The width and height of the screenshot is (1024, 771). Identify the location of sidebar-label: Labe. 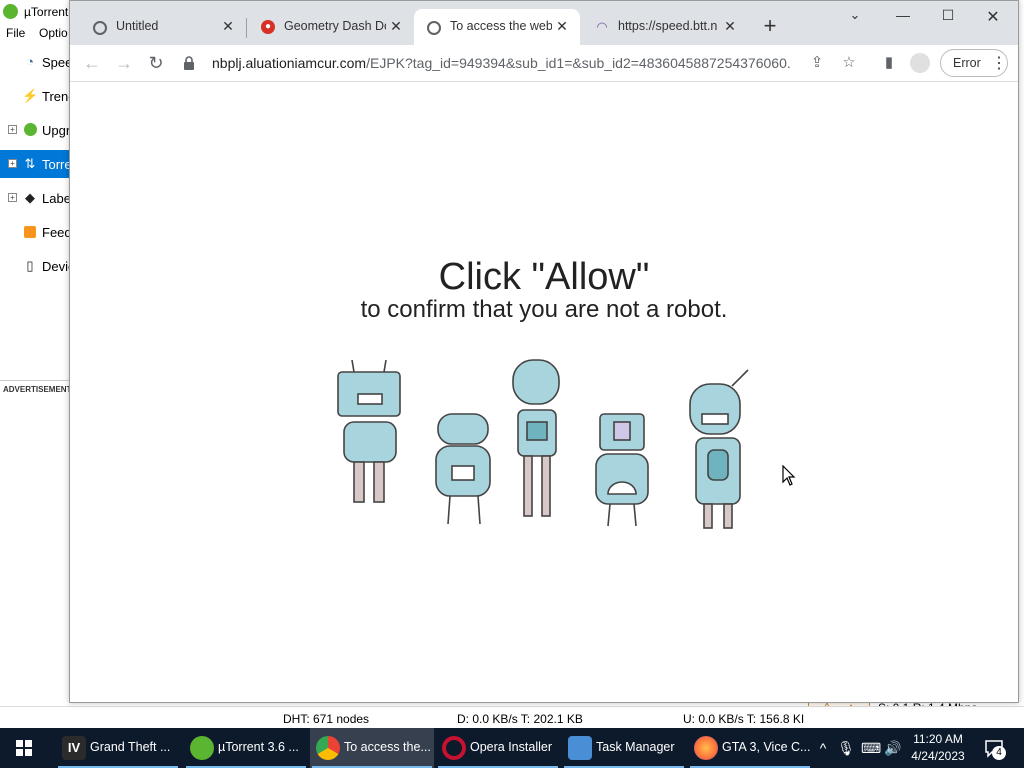
(56, 198).